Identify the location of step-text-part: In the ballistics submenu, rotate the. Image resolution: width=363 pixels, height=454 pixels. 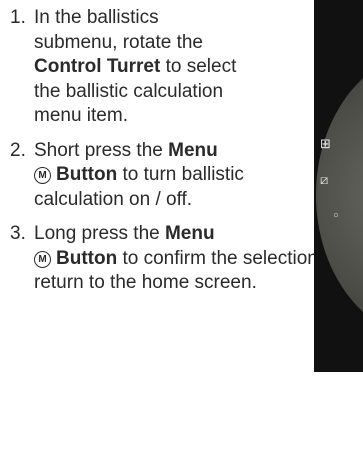
(118, 30).